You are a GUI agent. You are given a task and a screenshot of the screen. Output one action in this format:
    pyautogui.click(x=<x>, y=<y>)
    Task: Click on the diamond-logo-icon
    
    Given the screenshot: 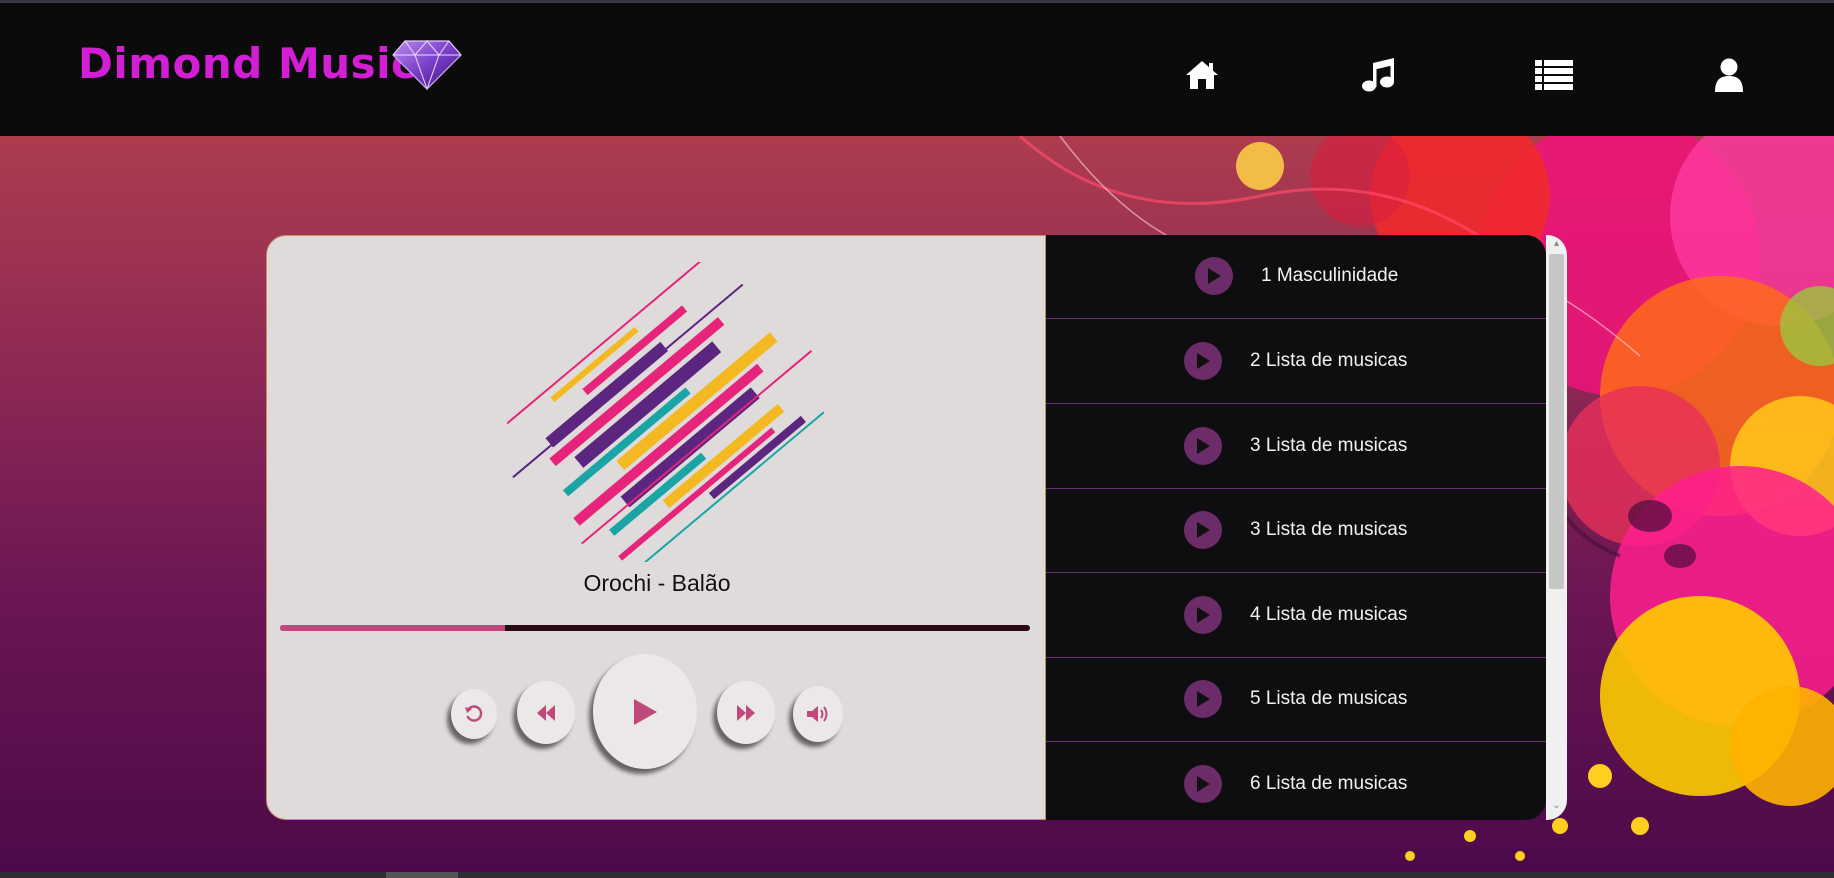 What is the action you would take?
    pyautogui.click(x=427, y=65)
    